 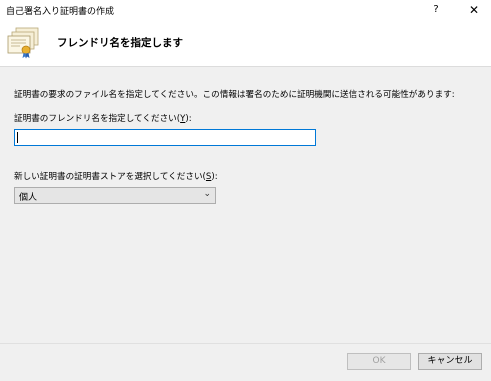 What do you see at coordinates (379, 361) in the screenshot?
I see `ok-button: OK` at bounding box center [379, 361].